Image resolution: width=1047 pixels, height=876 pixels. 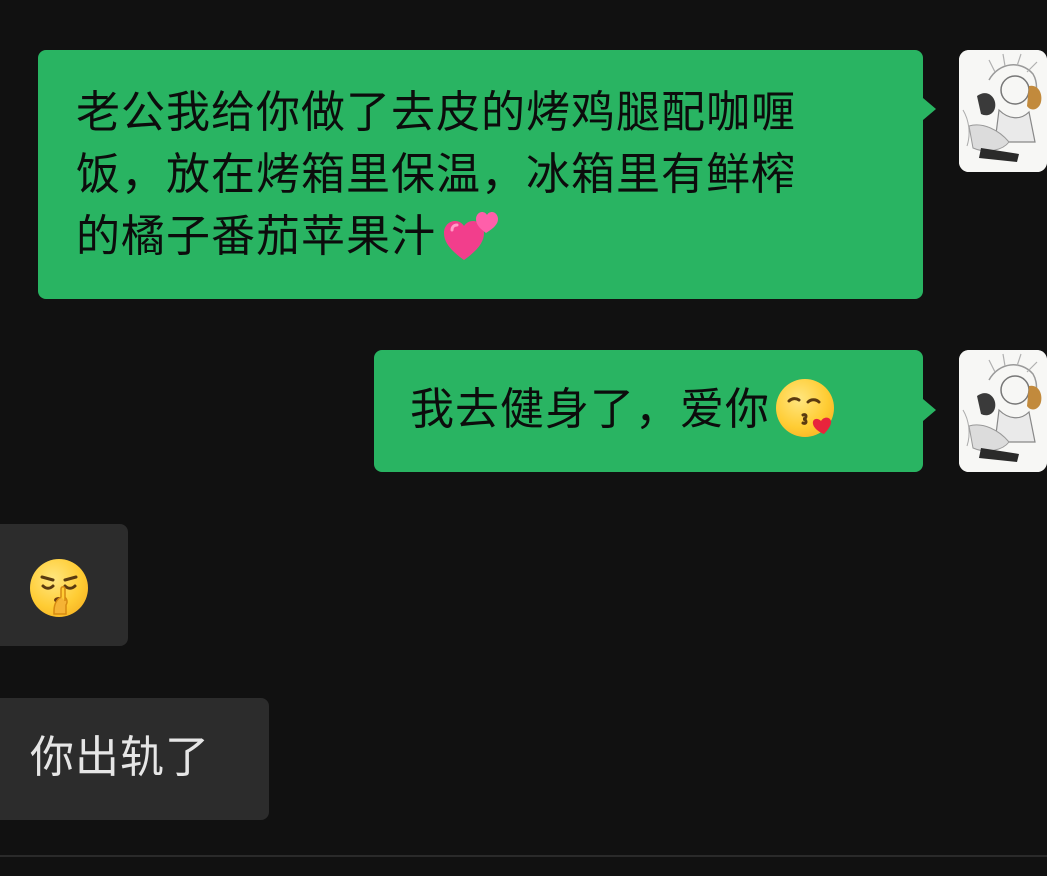 What do you see at coordinates (805, 408) in the screenshot?
I see `face-blowing-kiss-emoji` at bounding box center [805, 408].